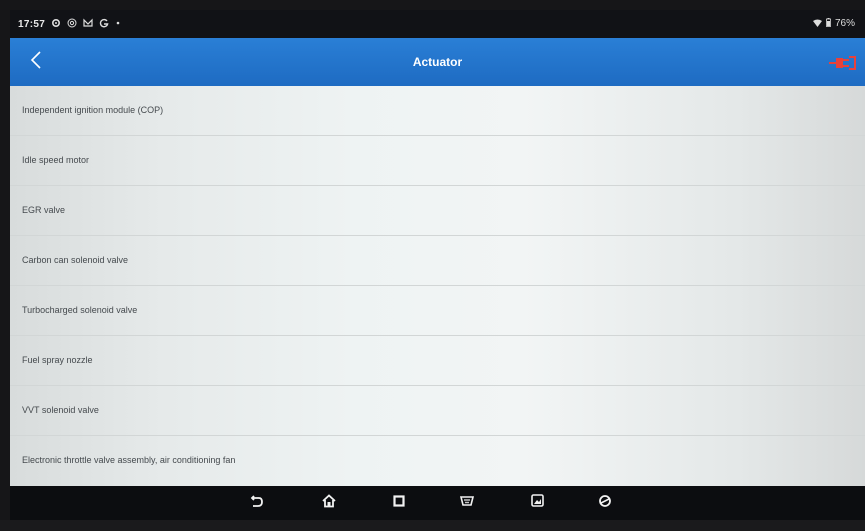  I want to click on list-item: EGR valve, so click(437, 211).